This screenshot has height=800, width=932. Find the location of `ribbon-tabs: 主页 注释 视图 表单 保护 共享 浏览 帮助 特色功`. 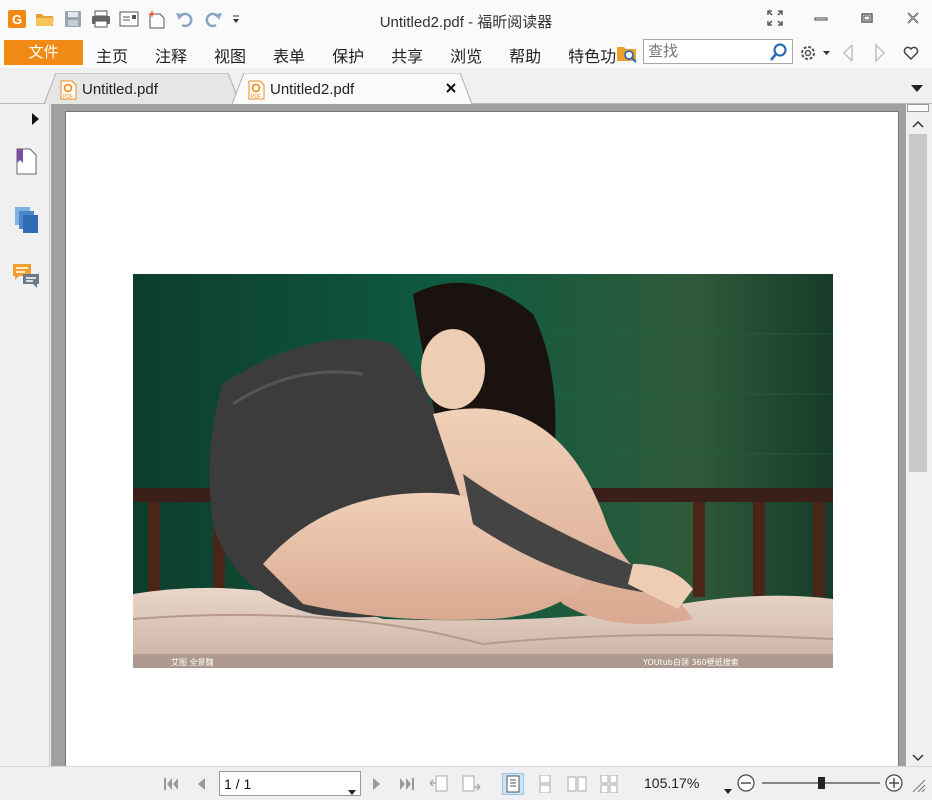

ribbon-tabs: 主页 注释 视图 表单 保护 共享 浏览 帮助 特色功 is located at coordinates (357, 55).